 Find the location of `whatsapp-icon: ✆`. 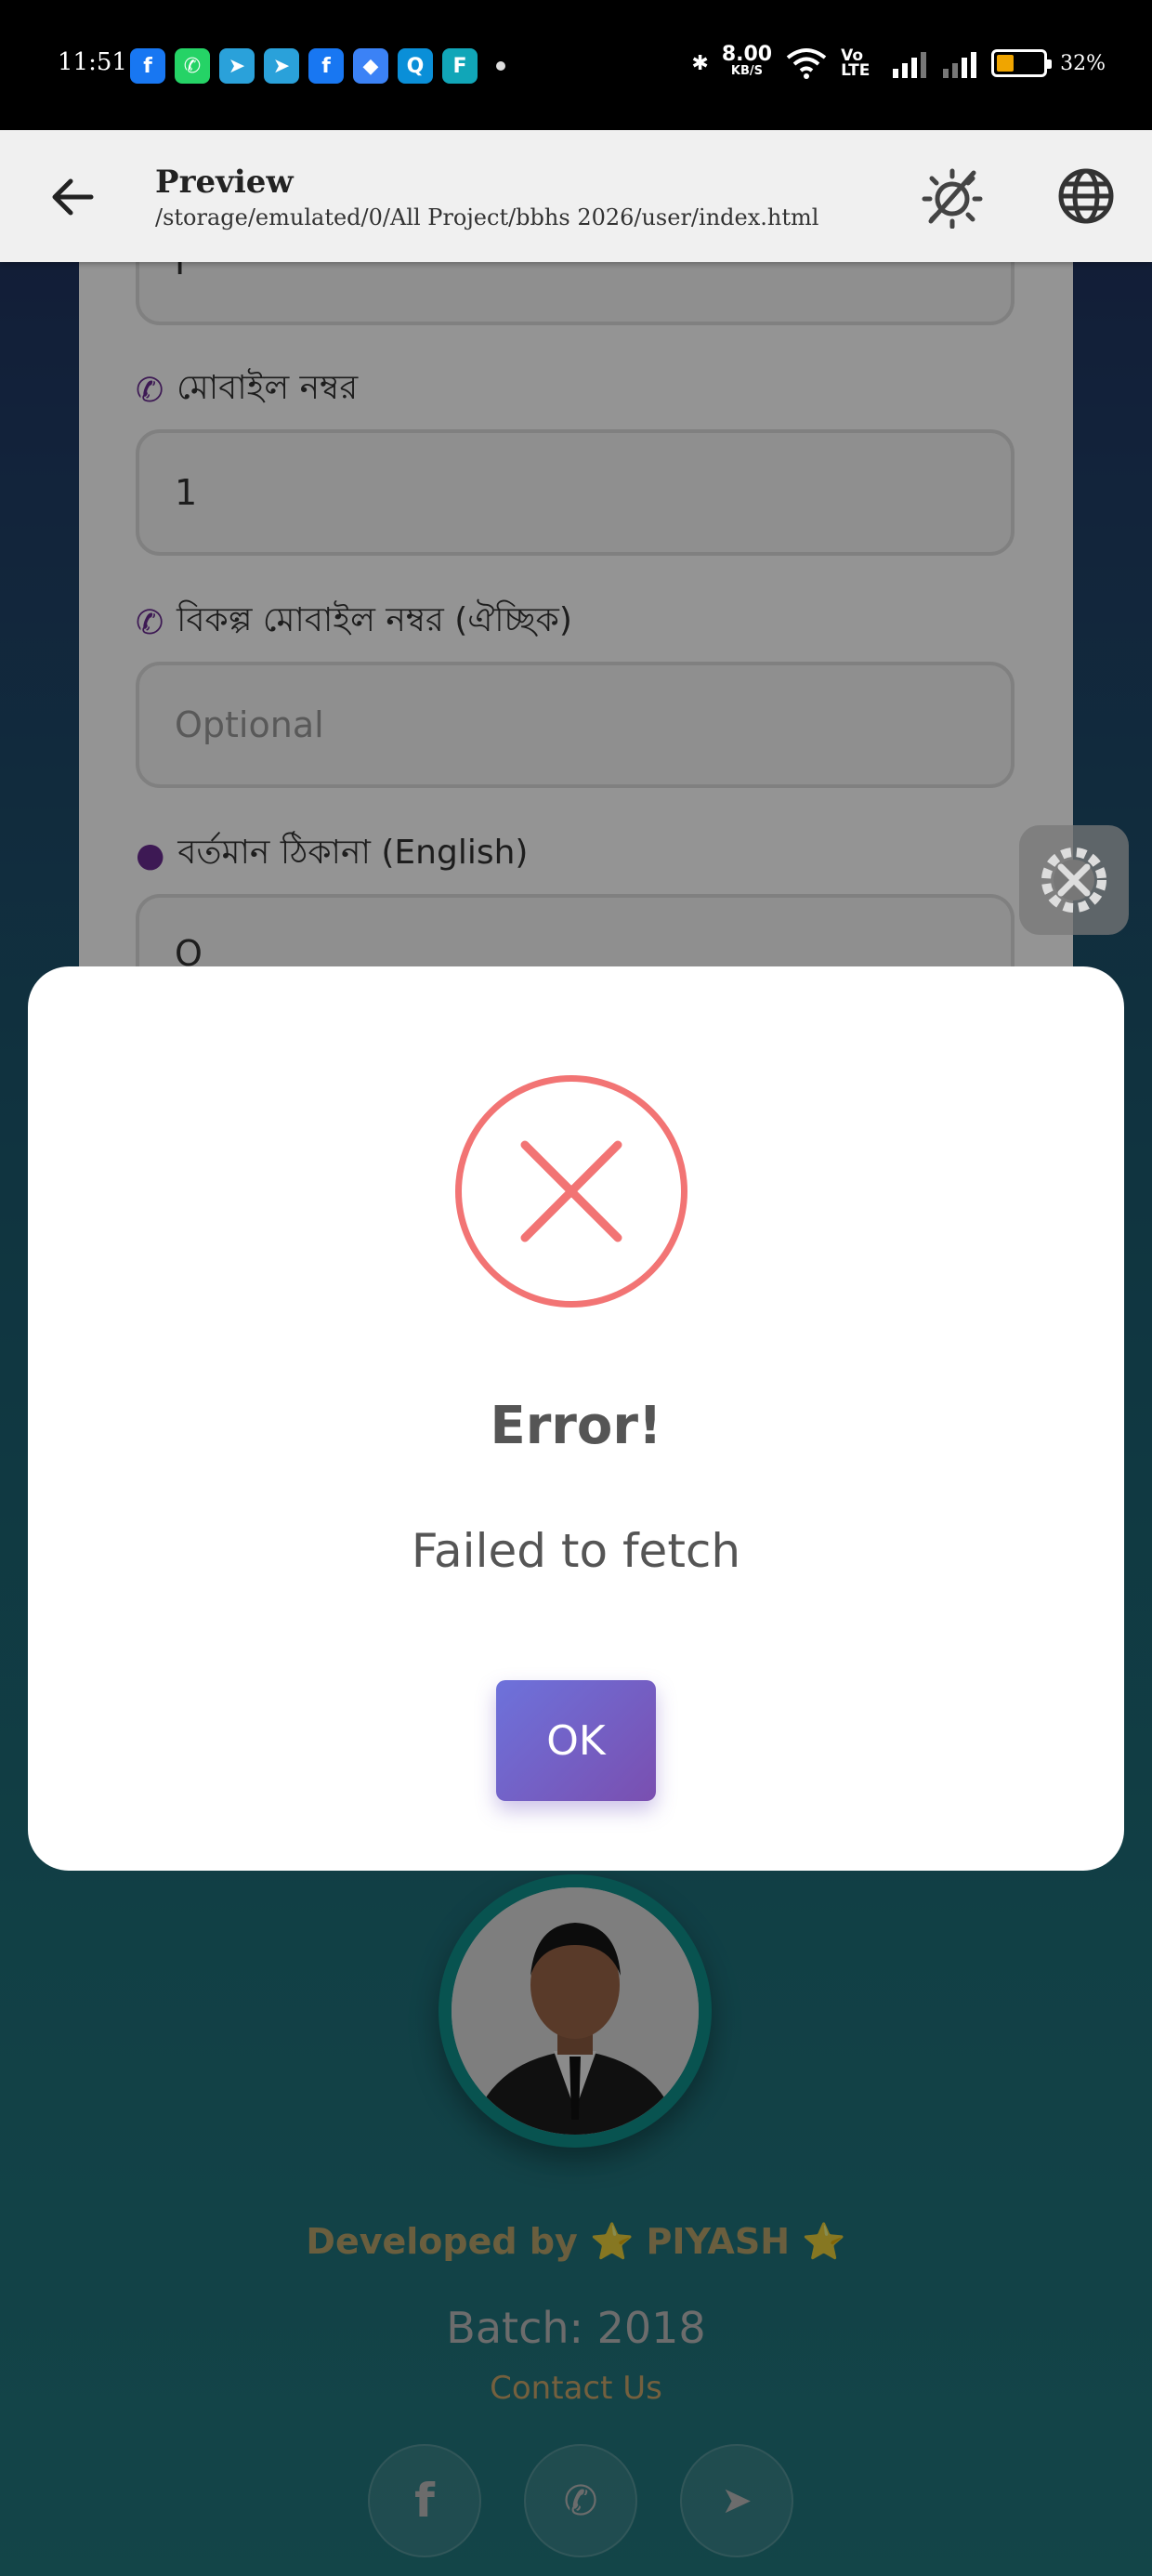

whatsapp-icon: ✆ is located at coordinates (192, 66).